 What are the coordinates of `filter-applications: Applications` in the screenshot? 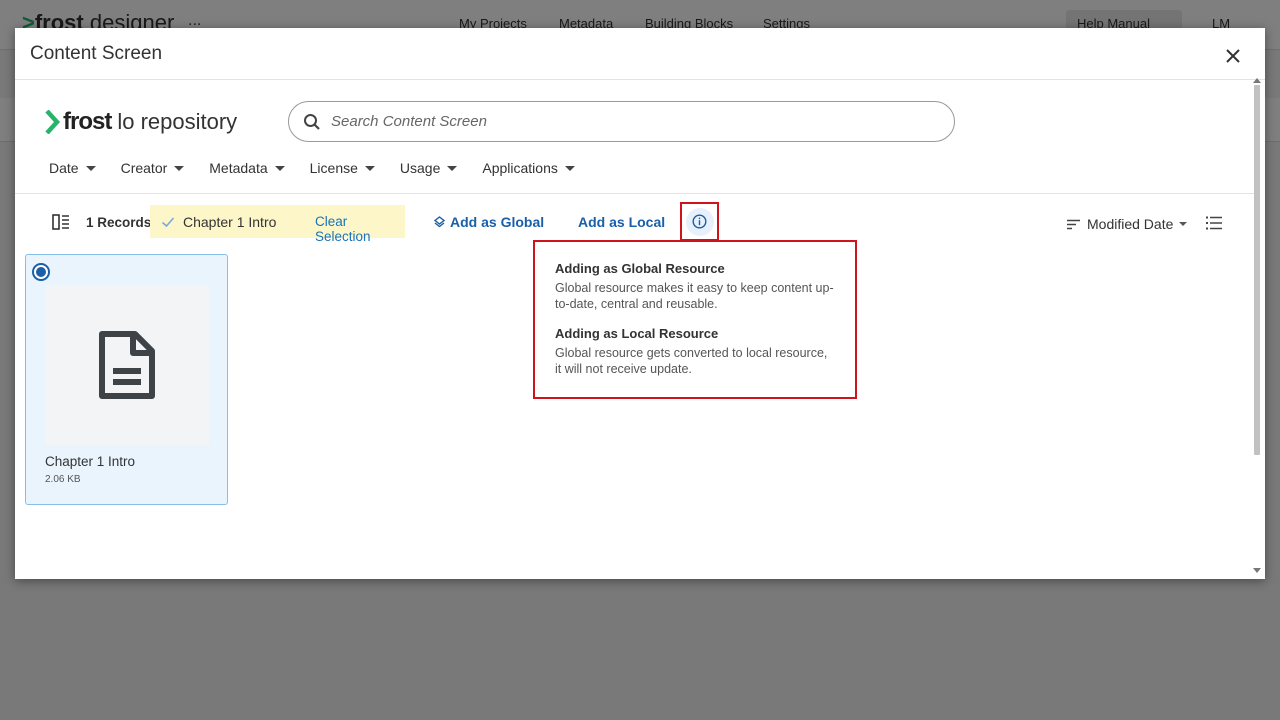 It's located at (528, 168).